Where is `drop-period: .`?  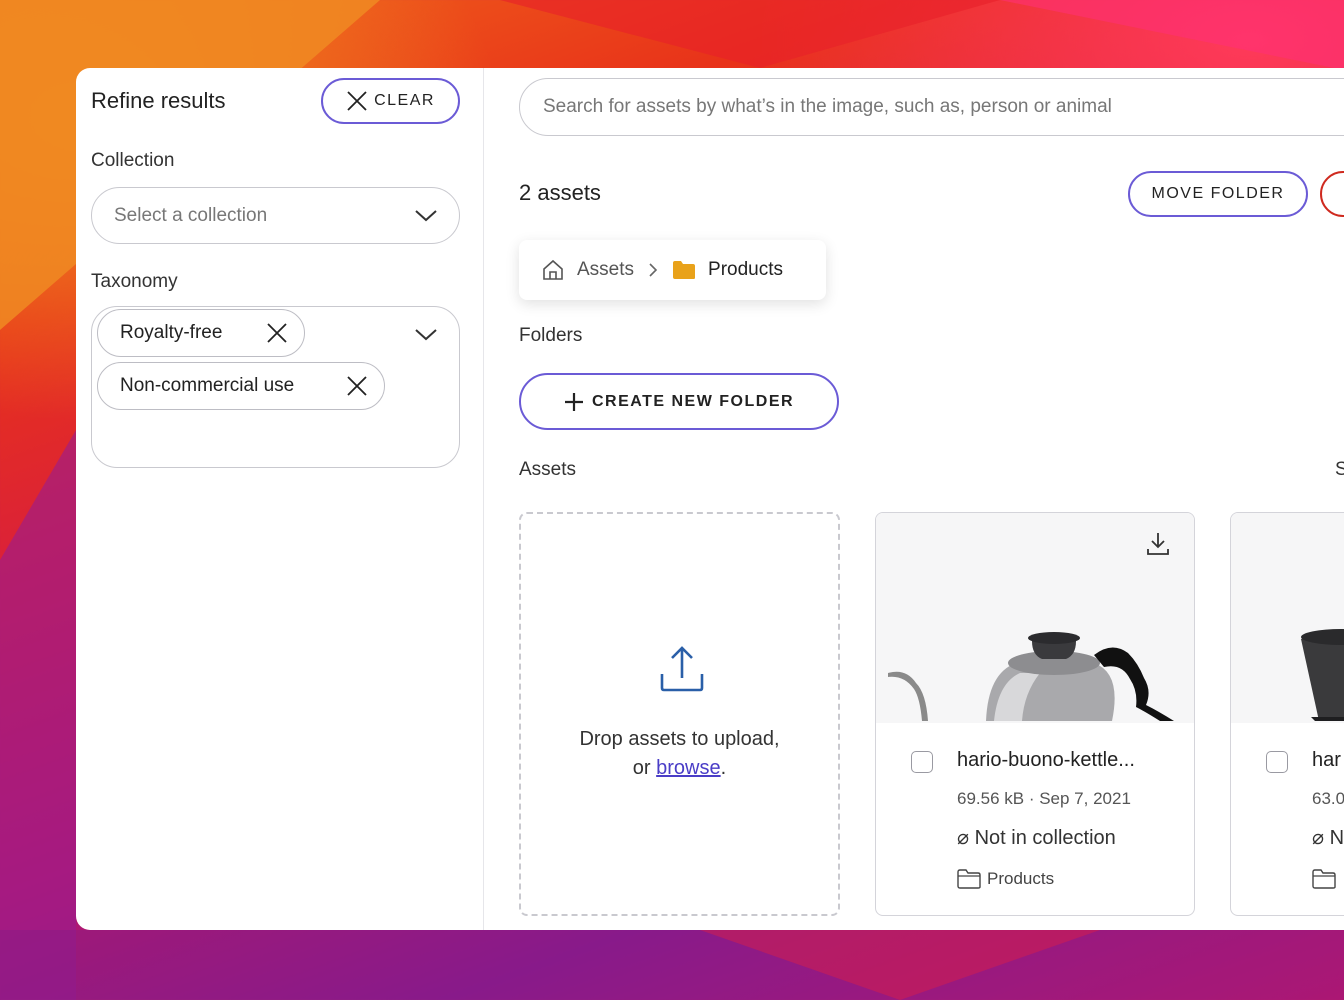 drop-period: . is located at coordinates (723, 768).